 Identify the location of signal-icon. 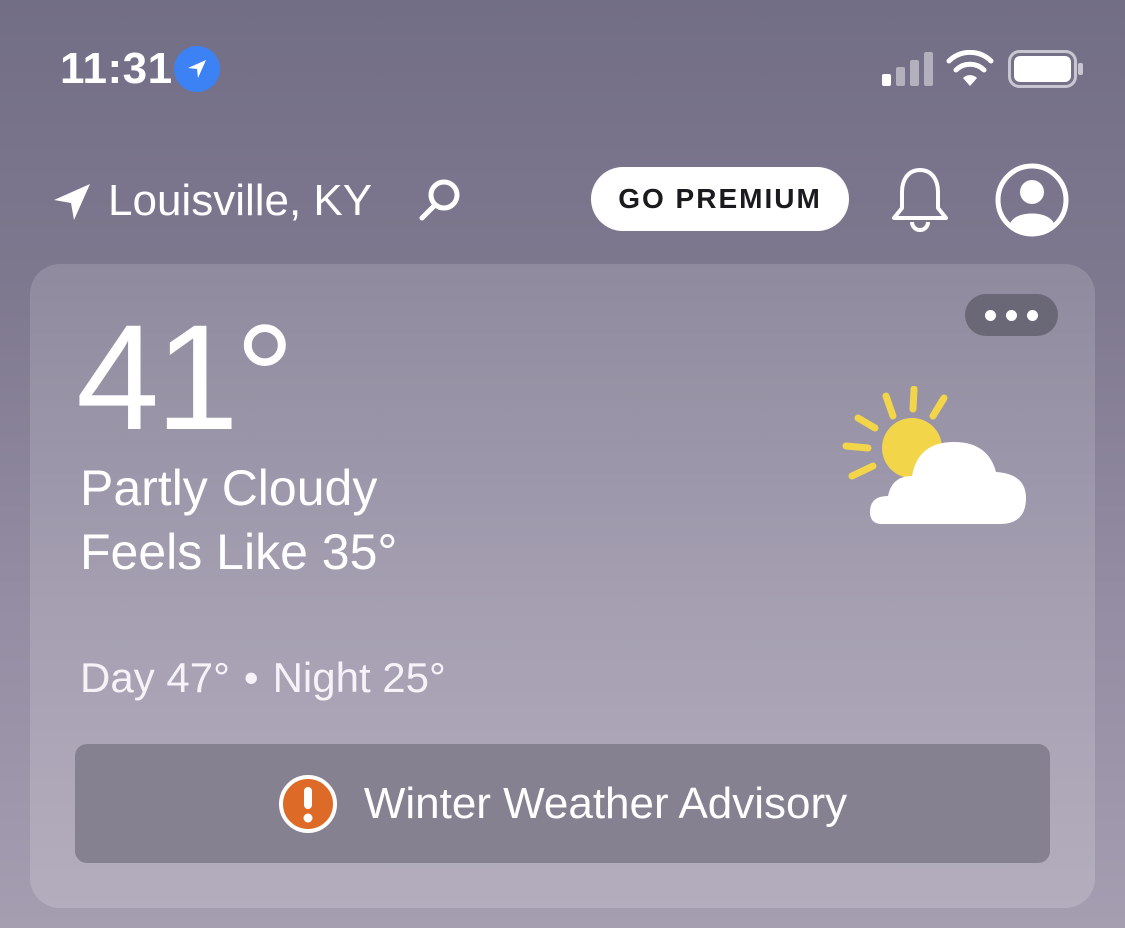
(907, 69).